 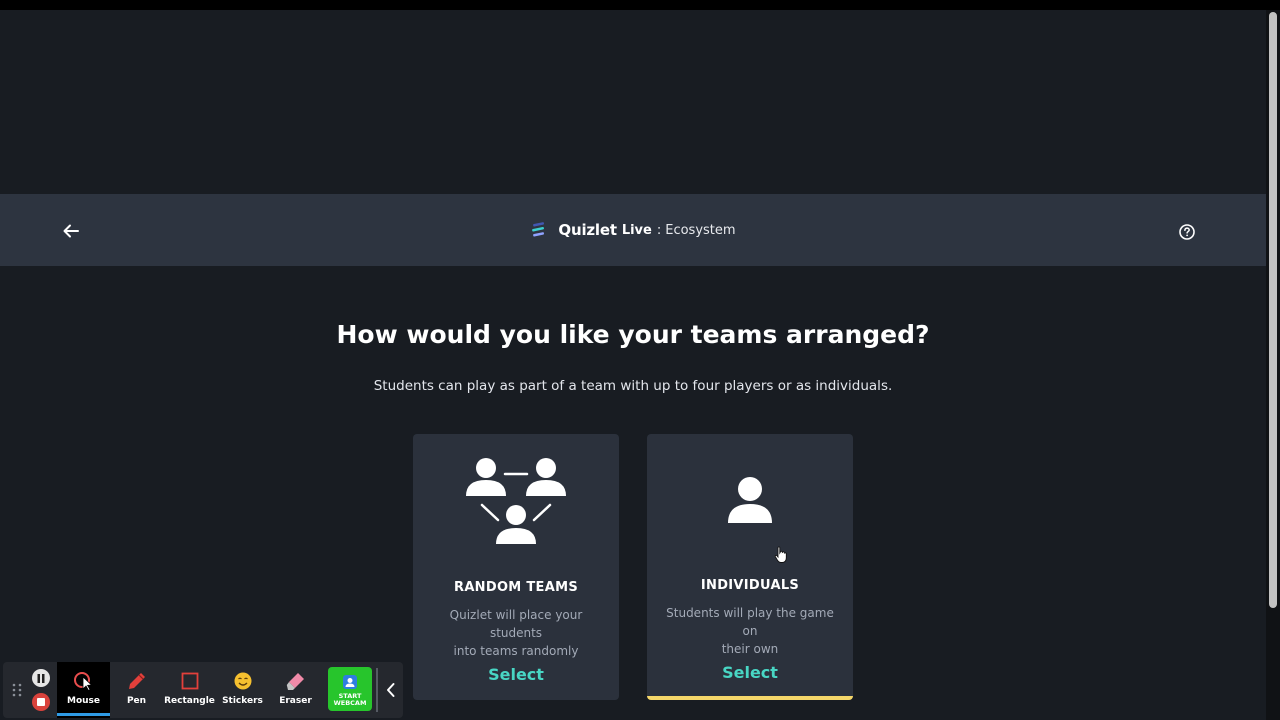 I want to click on stickers-tool-button: Stickers, so click(x=242, y=690).